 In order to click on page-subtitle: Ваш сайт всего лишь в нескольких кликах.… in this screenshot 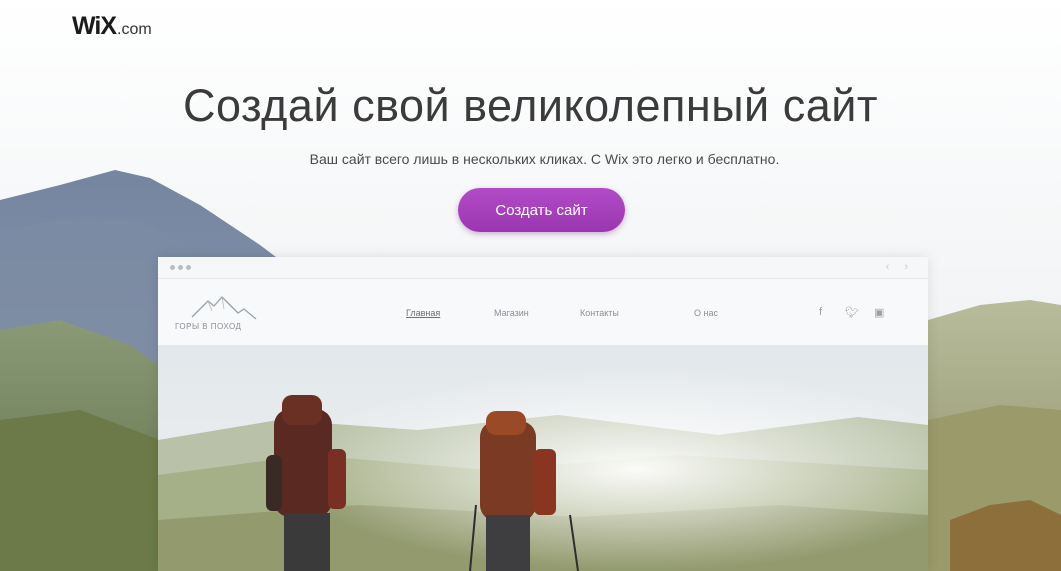, I will do `click(544, 159)`.